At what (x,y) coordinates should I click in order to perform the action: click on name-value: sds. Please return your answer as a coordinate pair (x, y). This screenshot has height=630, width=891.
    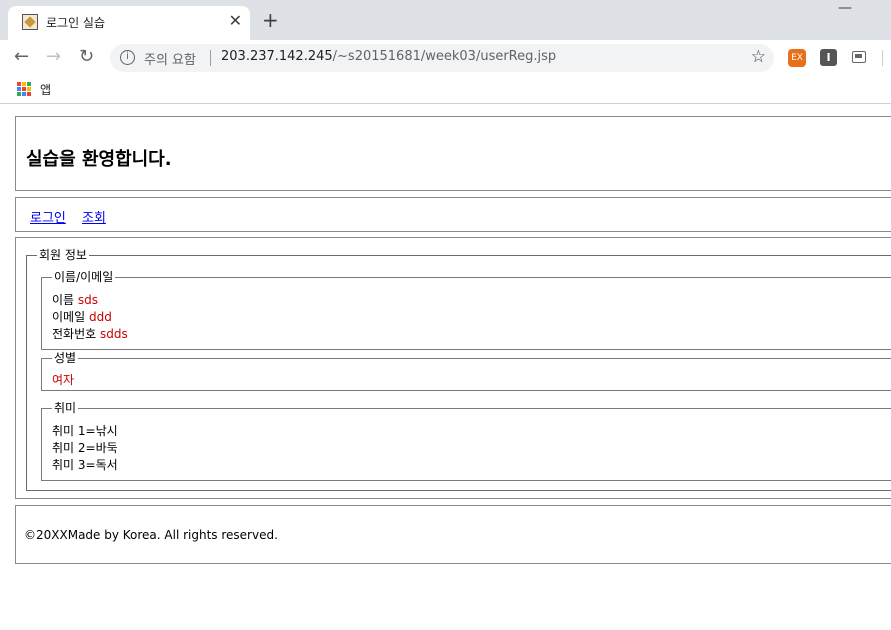
    Looking at the image, I should click on (88, 300).